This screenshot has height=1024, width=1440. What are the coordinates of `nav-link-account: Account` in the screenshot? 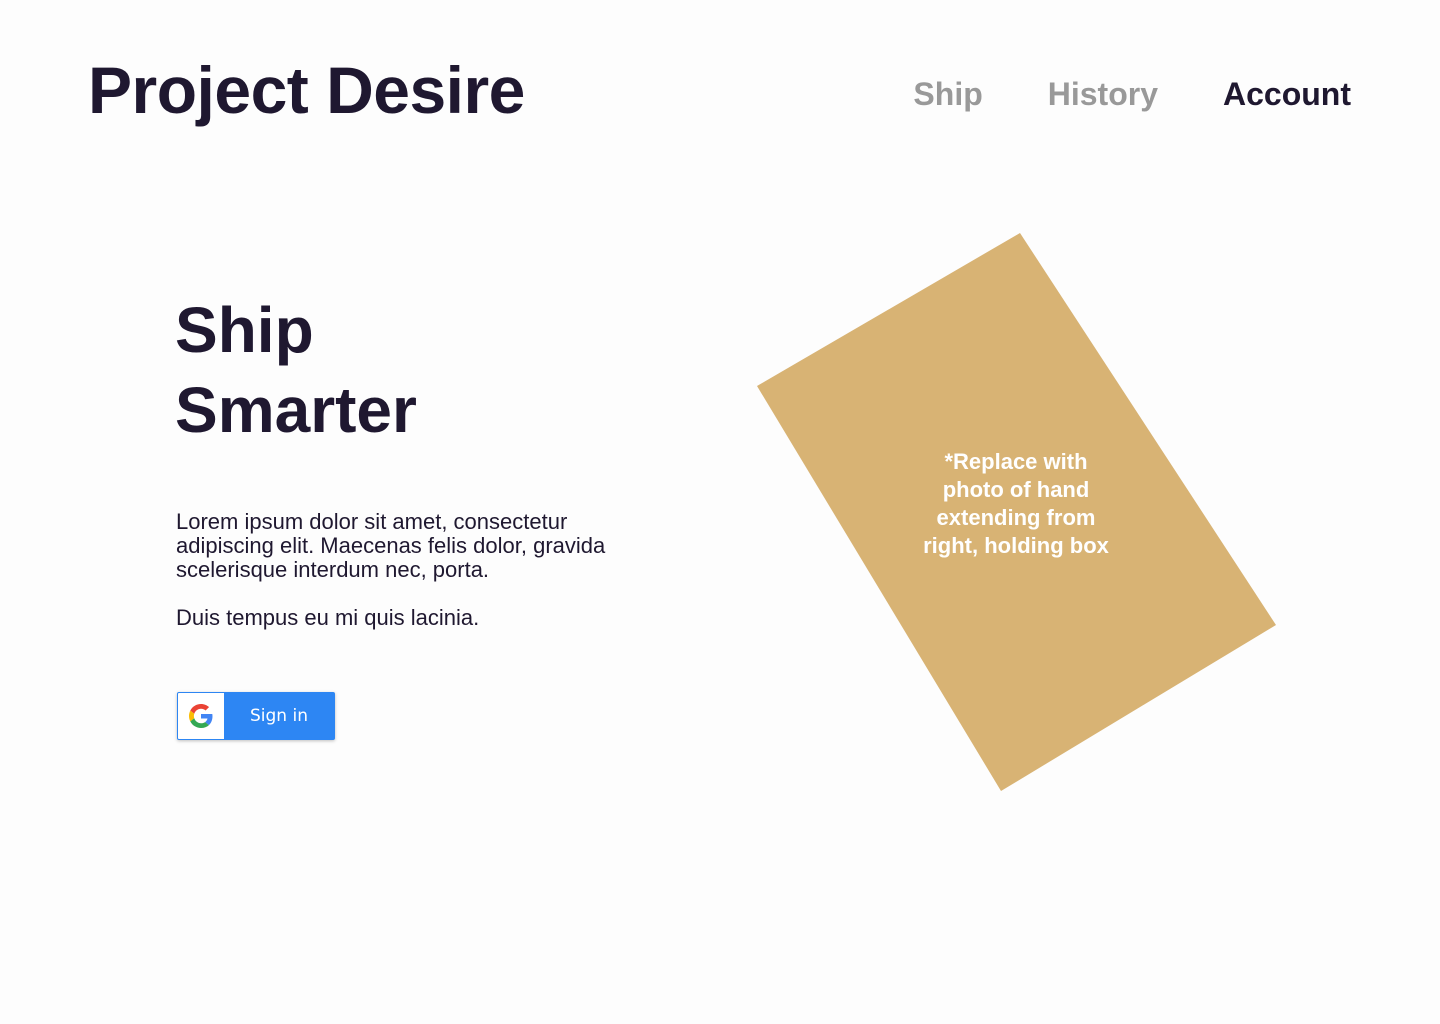 It's located at (1287, 94).